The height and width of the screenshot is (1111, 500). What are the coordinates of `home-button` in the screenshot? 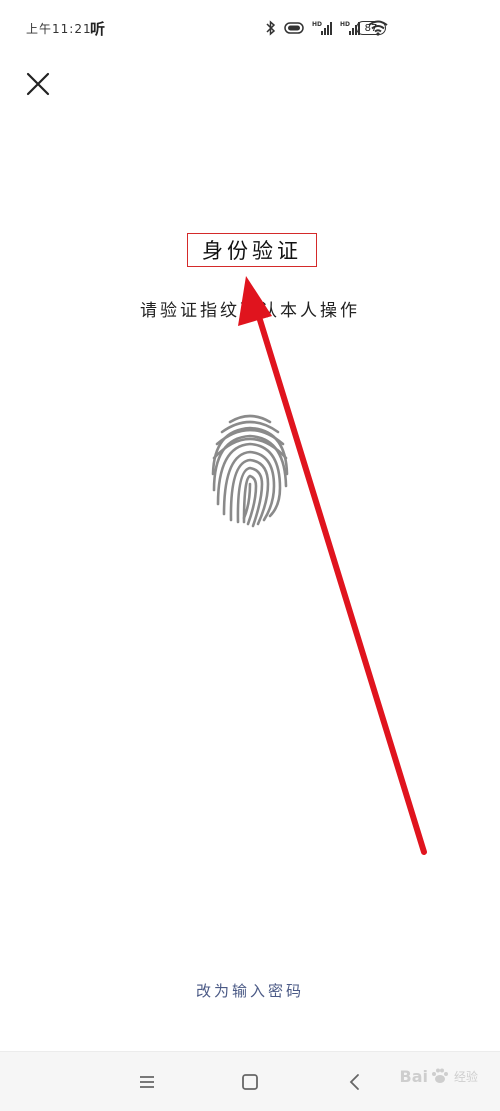 It's located at (250, 1082).